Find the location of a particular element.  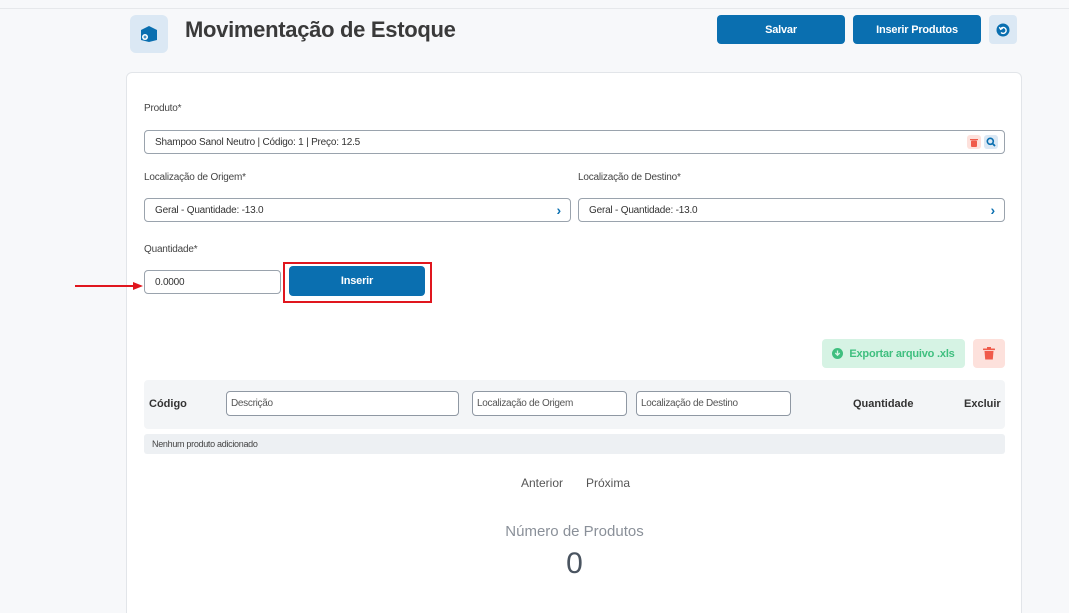

origin-value: Geral - Quantidade: -13.0 is located at coordinates (209, 210).